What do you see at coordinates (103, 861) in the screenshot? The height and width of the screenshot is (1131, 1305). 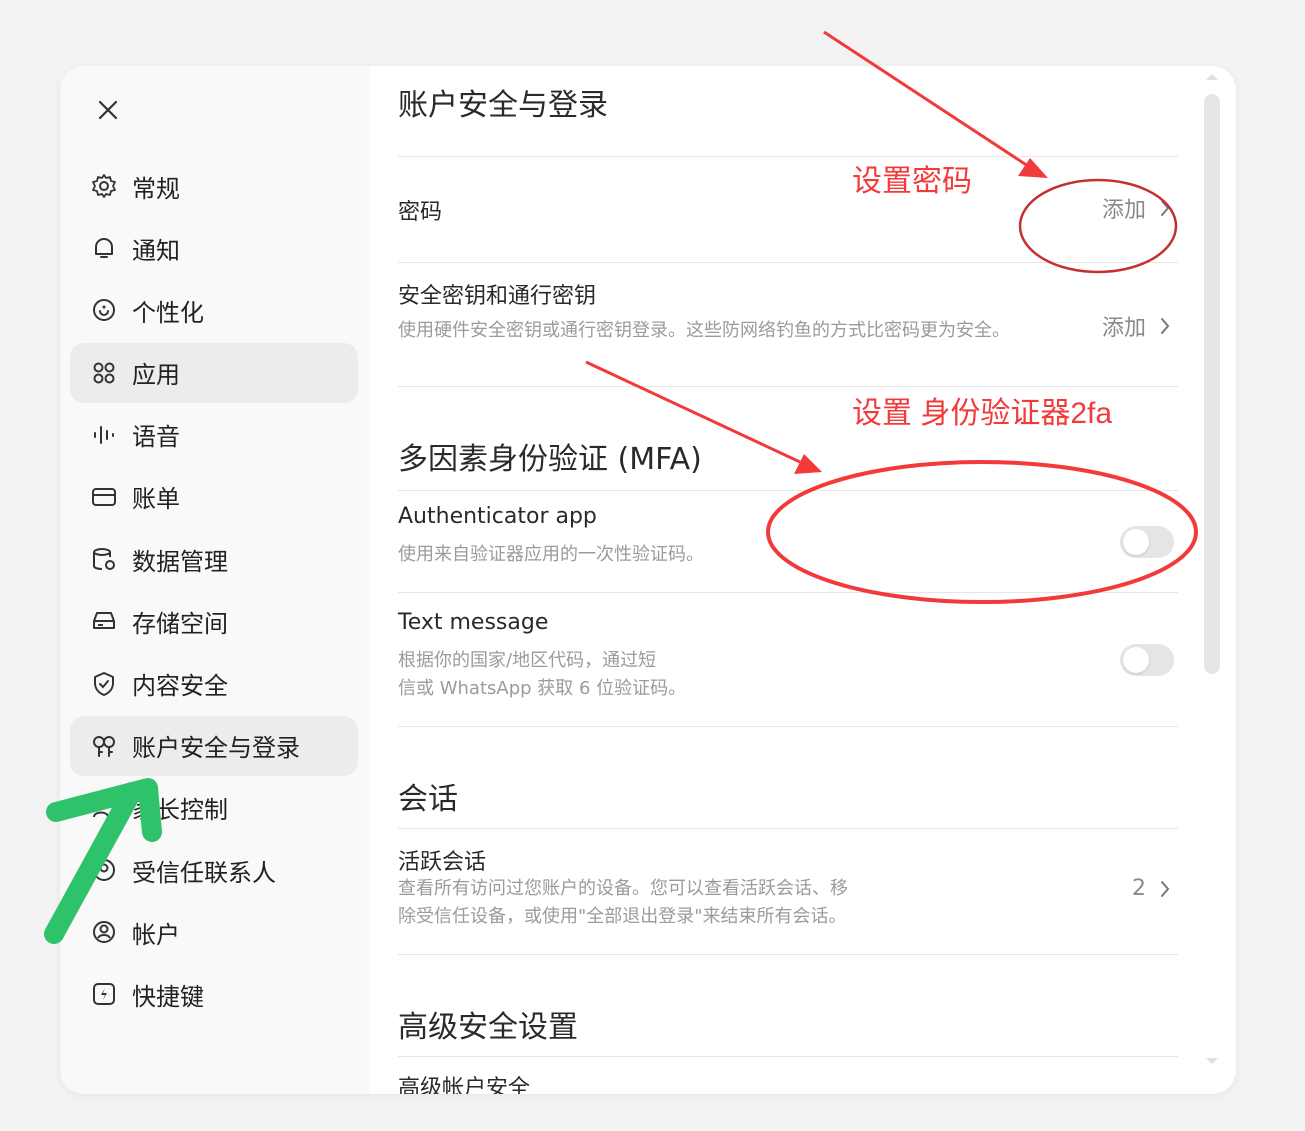 I see `green-arrow-annotation` at bounding box center [103, 861].